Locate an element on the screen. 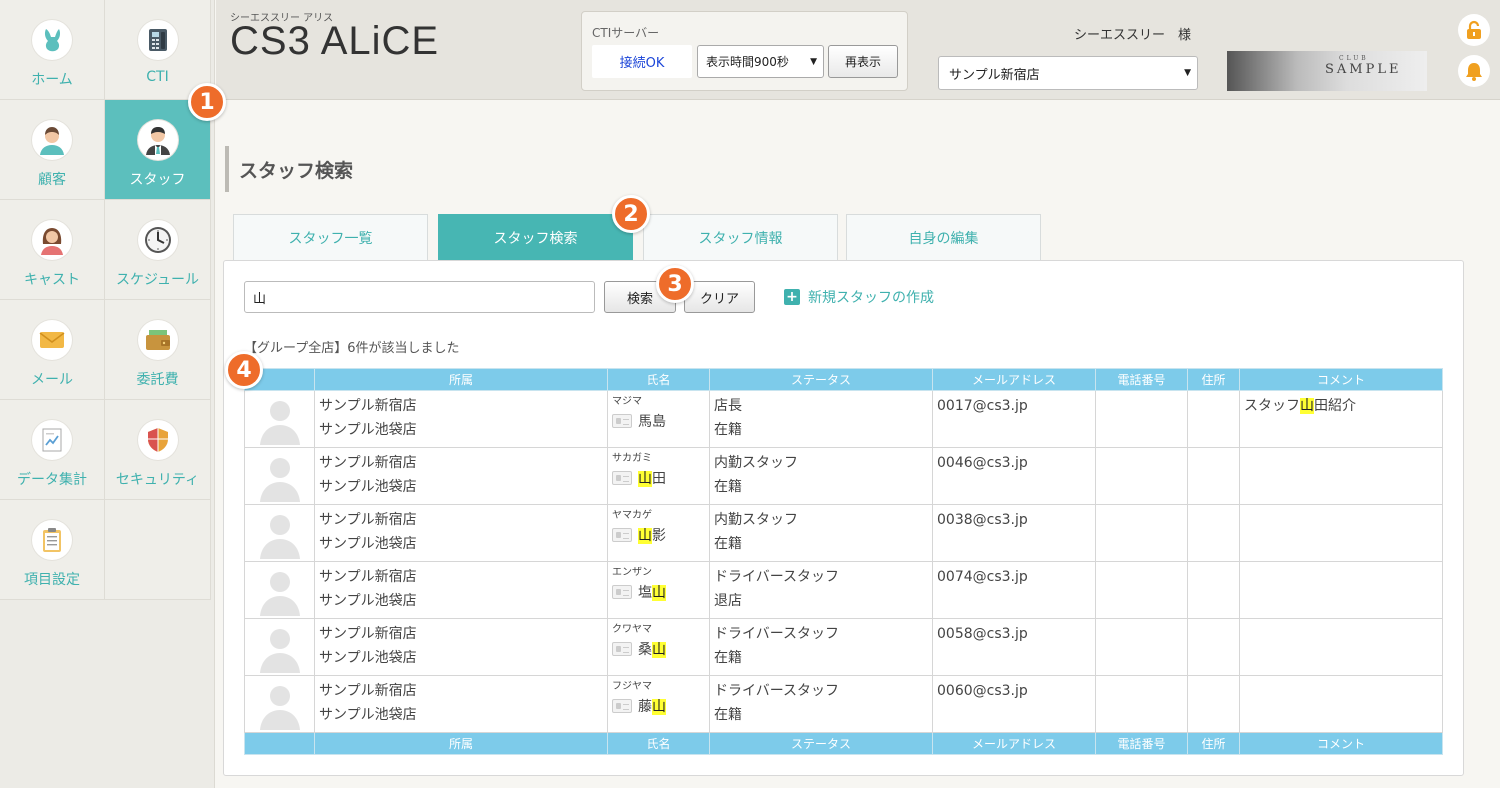 This screenshot has height=788, width=1500. page-title: スタッフ検索 is located at coordinates (289, 169).